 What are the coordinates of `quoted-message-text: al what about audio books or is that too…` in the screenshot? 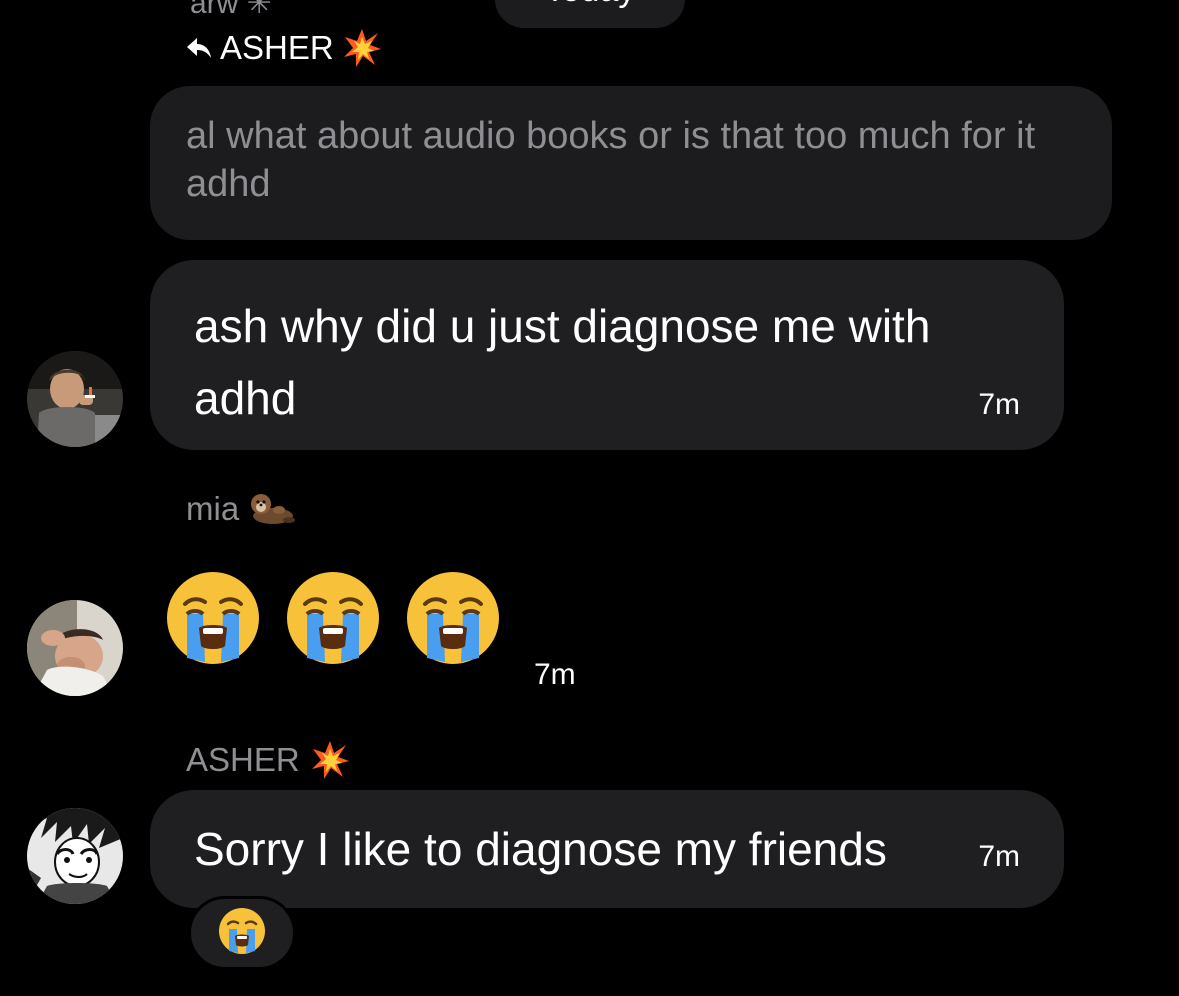 It's located at (611, 160).